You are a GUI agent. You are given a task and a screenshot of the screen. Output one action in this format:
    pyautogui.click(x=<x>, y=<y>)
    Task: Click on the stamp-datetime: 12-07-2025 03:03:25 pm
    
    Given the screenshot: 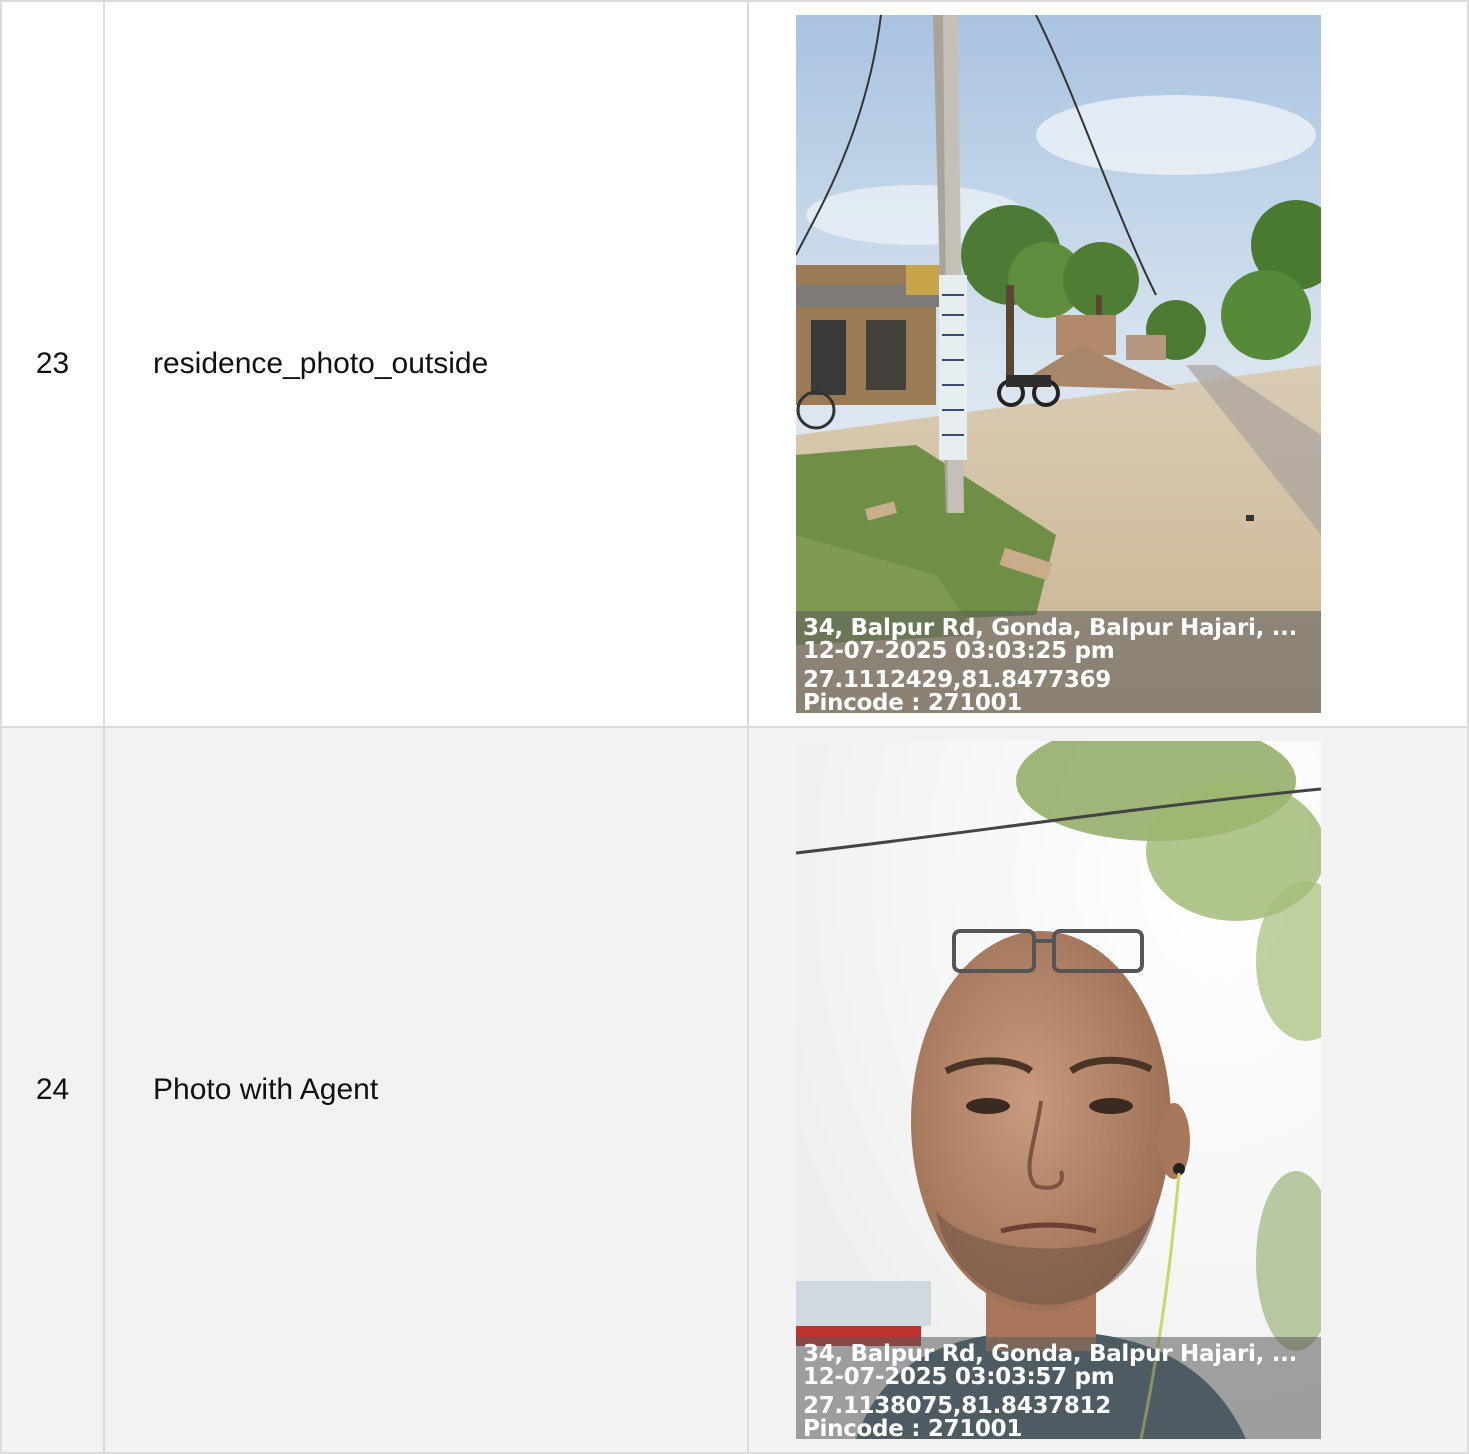 What is the action you would take?
    pyautogui.click(x=959, y=651)
    